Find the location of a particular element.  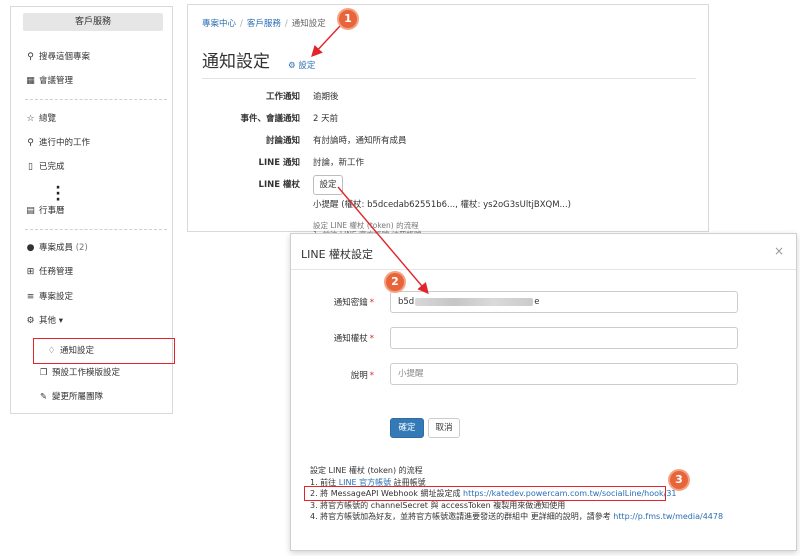

sidebar-item-other-dropdown: ⚙ 其他 ▾ is located at coordinates (44, 321).